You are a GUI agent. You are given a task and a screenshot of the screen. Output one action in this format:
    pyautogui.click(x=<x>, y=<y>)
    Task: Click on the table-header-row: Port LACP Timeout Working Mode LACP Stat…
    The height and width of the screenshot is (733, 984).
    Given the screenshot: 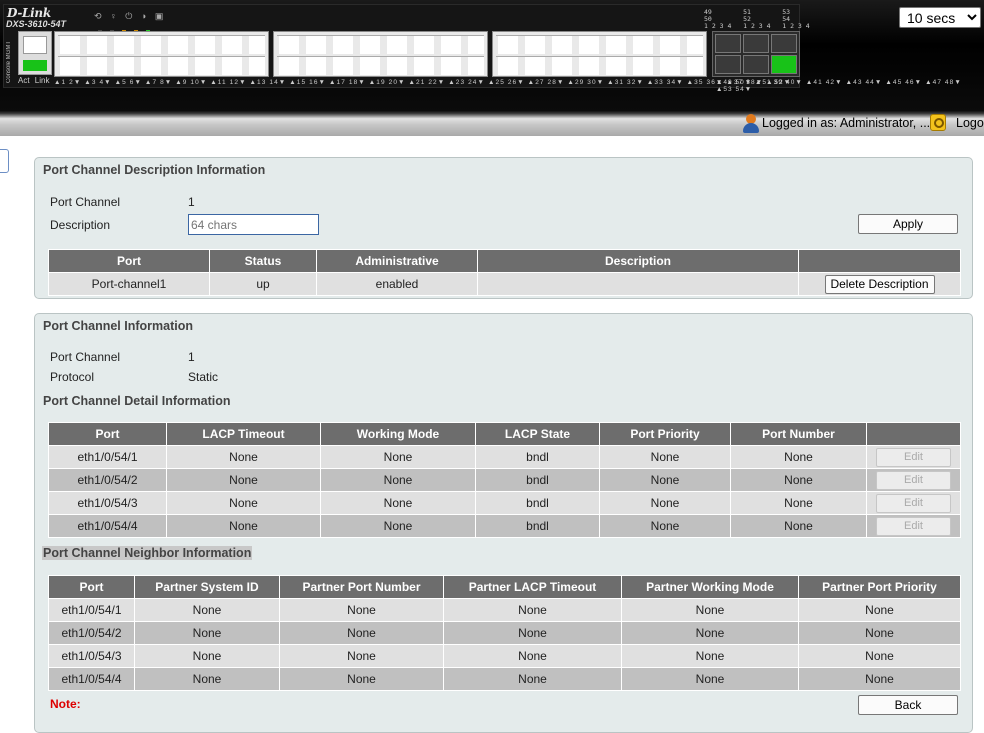 What is the action you would take?
    pyautogui.click(x=504, y=434)
    